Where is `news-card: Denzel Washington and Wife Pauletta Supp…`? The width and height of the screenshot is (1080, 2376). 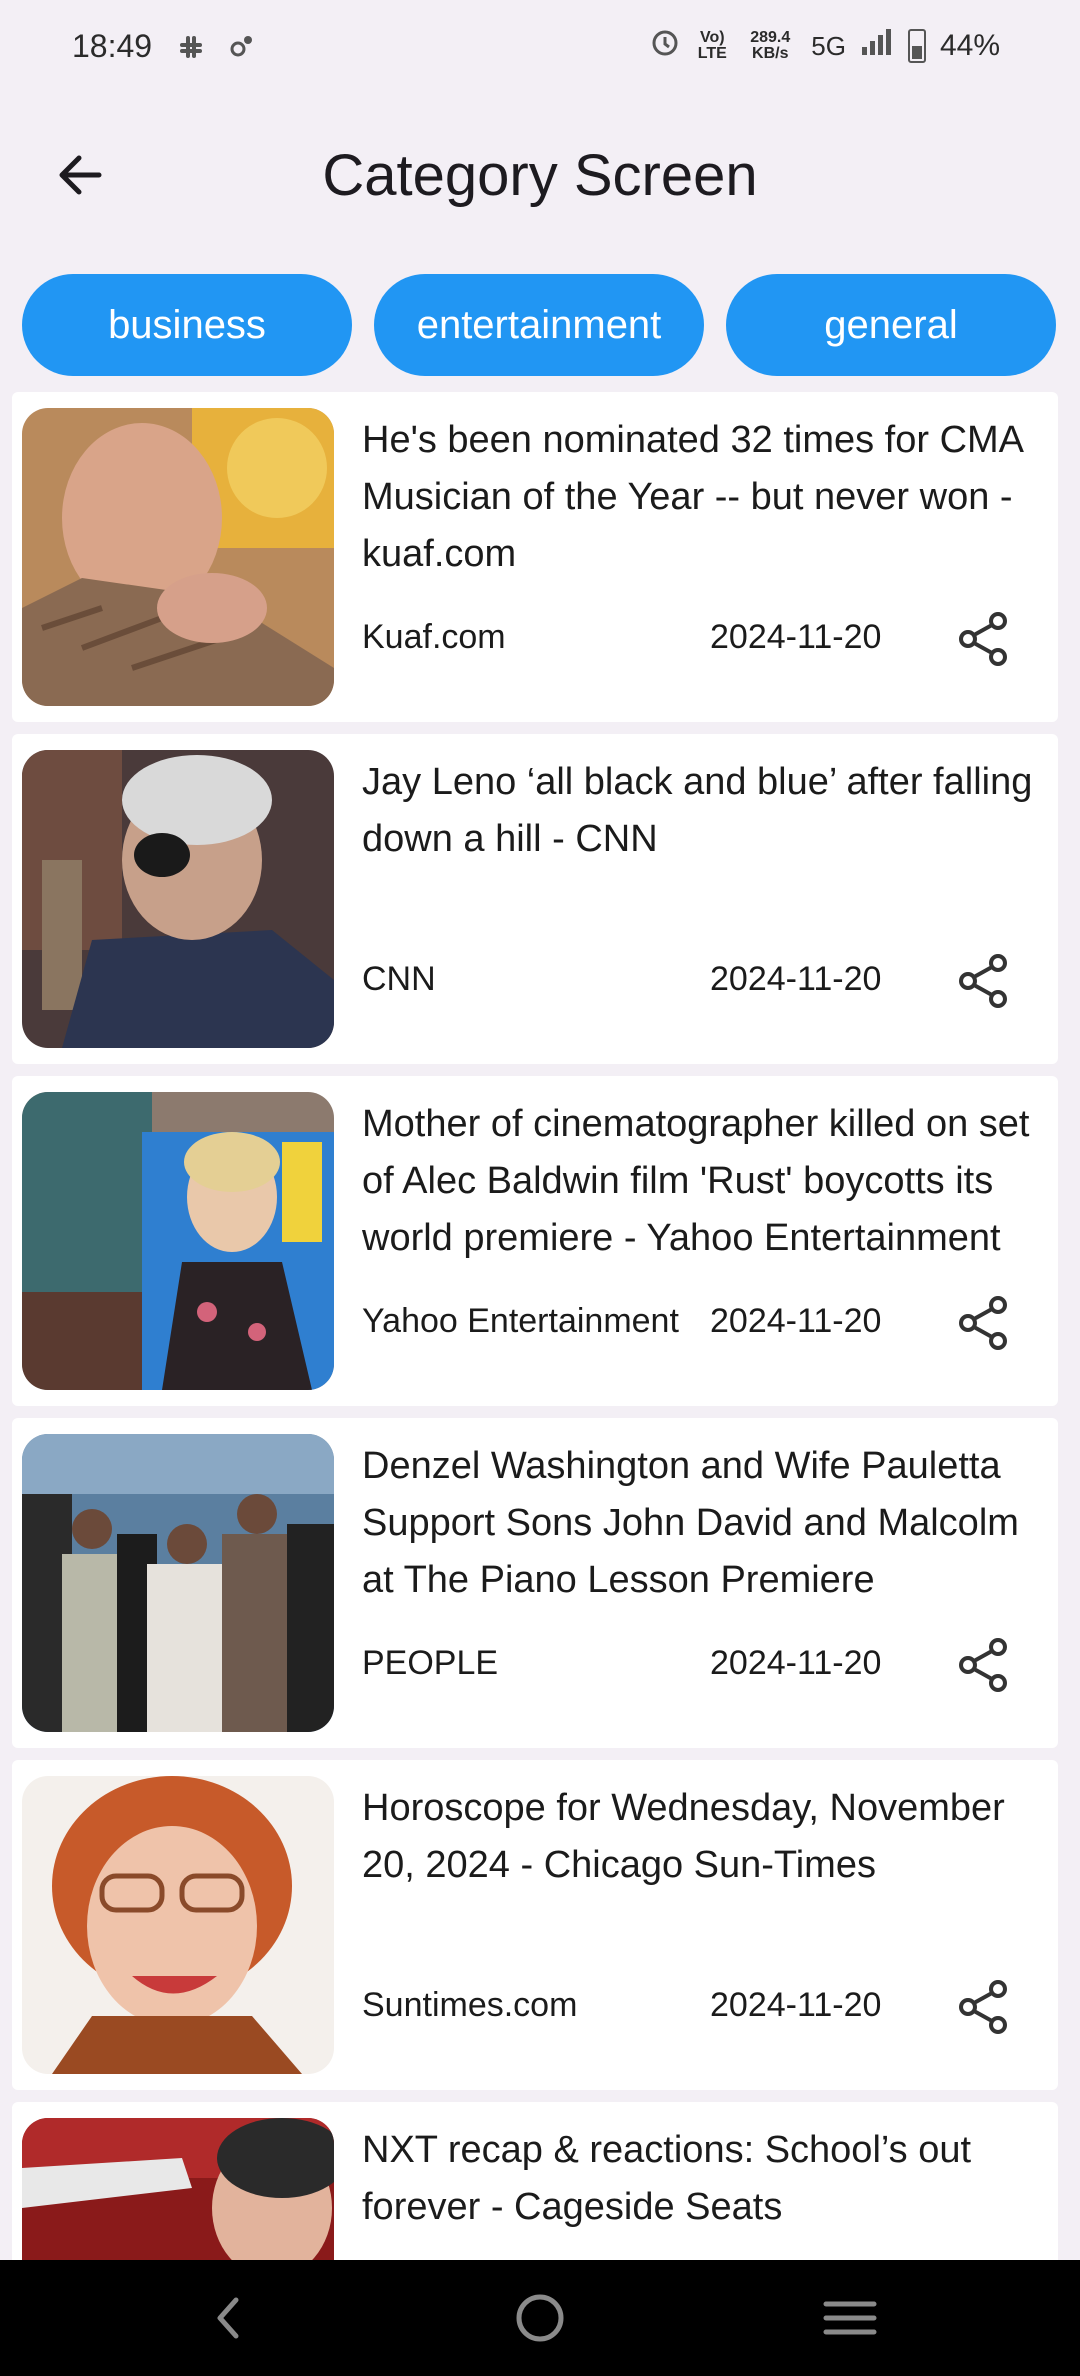
news-card: Denzel Washington and Wife Pauletta Supp… is located at coordinates (535, 1583).